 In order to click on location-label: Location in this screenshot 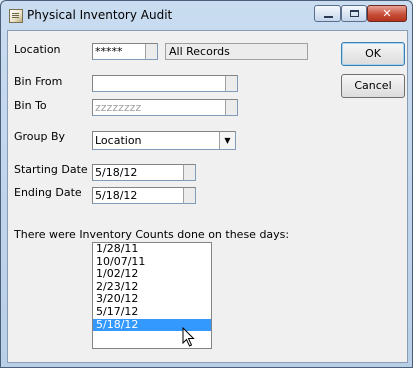, I will do `click(37, 49)`.